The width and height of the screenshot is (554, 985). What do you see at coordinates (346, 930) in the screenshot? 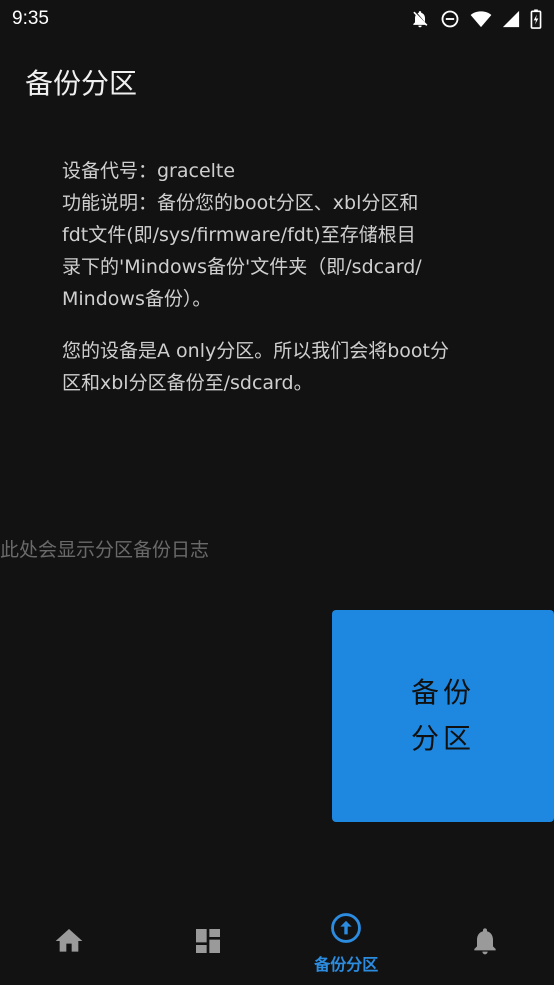
I see `upload-circle-icon` at bounding box center [346, 930].